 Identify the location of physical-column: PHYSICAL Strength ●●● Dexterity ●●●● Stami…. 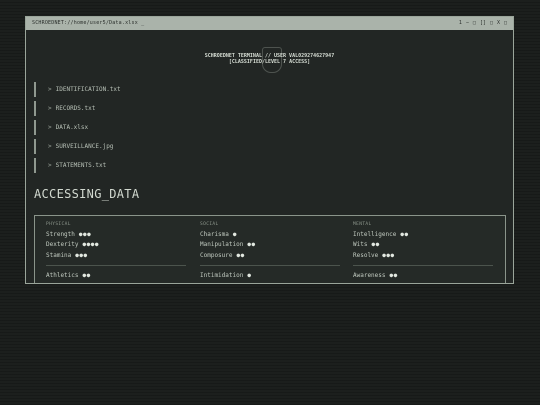
(116, 251).